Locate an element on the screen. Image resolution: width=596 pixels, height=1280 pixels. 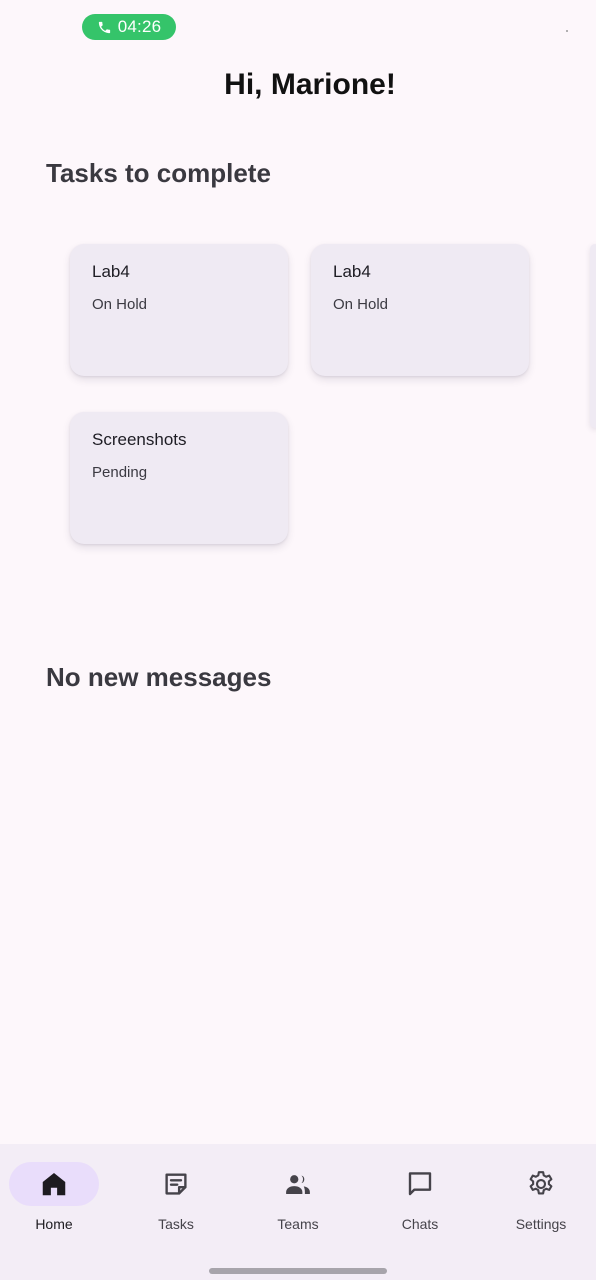
nav-item-tasks: Tasks is located at coordinates (176, 1197).